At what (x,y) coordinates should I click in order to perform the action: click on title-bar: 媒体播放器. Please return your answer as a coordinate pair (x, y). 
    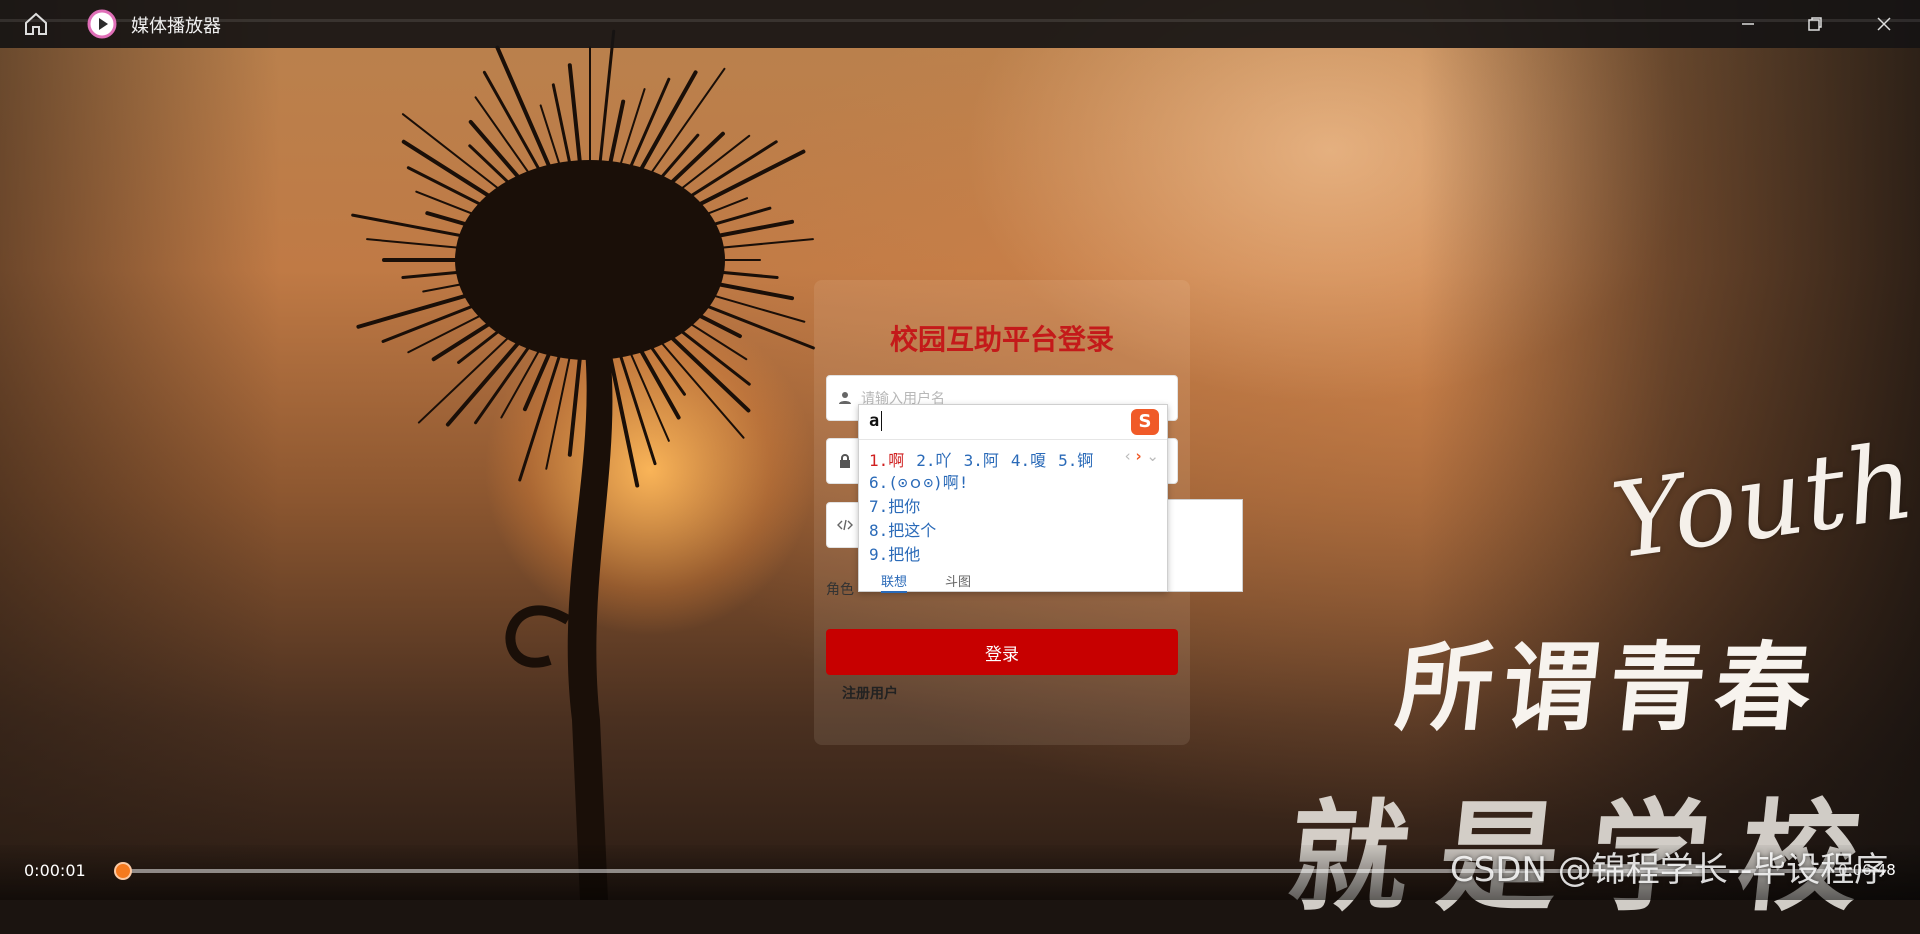
    Looking at the image, I should click on (960, 24).